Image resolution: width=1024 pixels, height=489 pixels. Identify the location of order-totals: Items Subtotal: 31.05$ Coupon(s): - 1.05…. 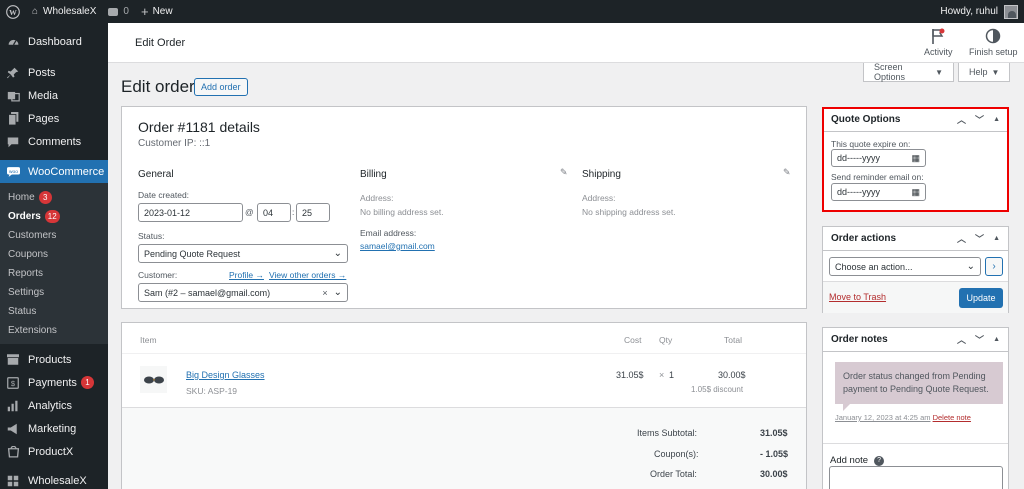
(464, 448).